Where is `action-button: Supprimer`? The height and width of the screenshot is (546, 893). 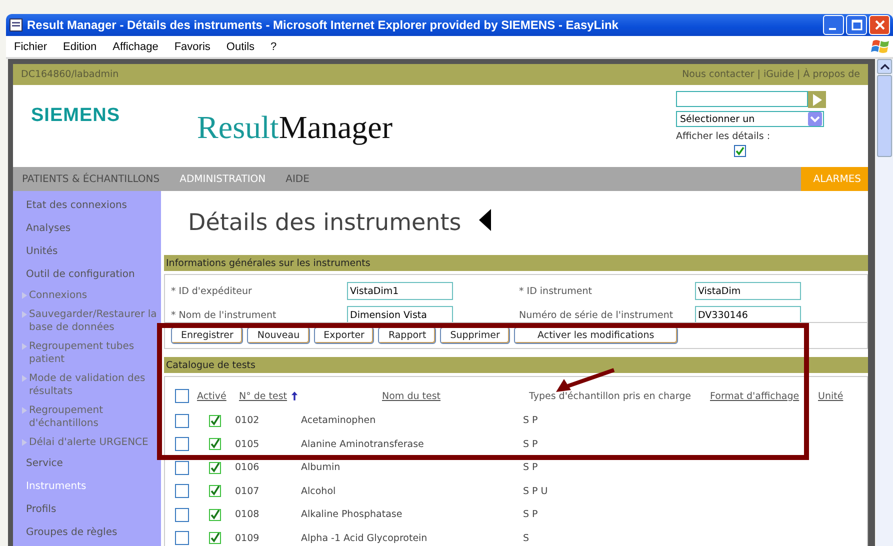 action-button: Supprimer is located at coordinates (475, 335).